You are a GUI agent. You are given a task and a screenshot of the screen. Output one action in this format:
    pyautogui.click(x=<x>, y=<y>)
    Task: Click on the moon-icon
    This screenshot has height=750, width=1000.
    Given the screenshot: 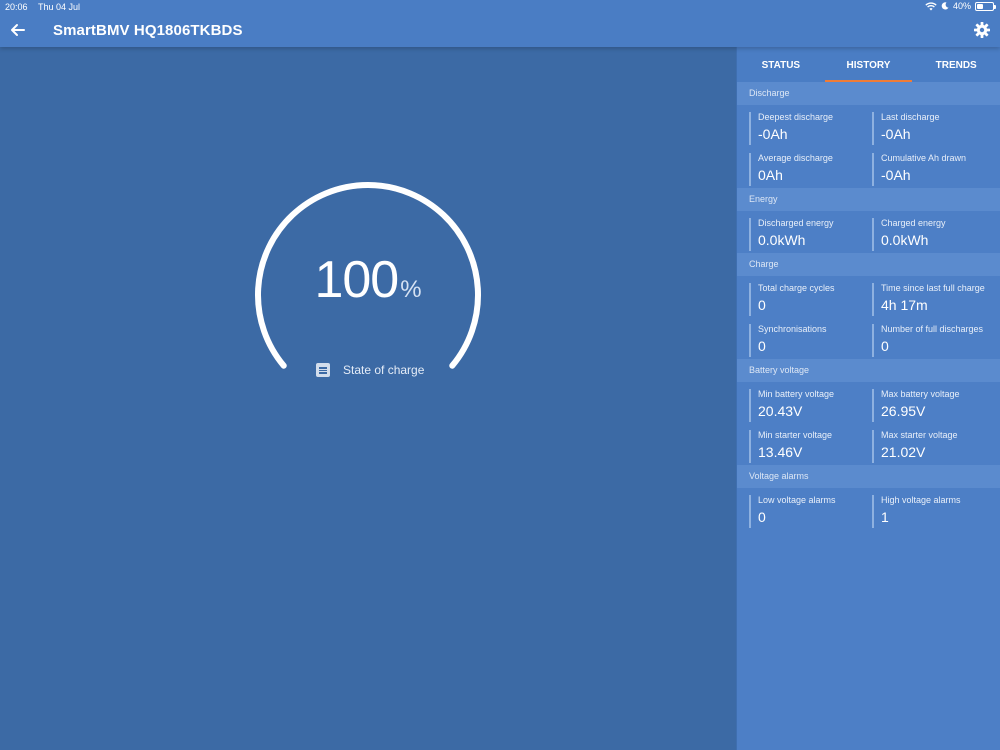 What is the action you would take?
    pyautogui.click(x=945, y=6)
    